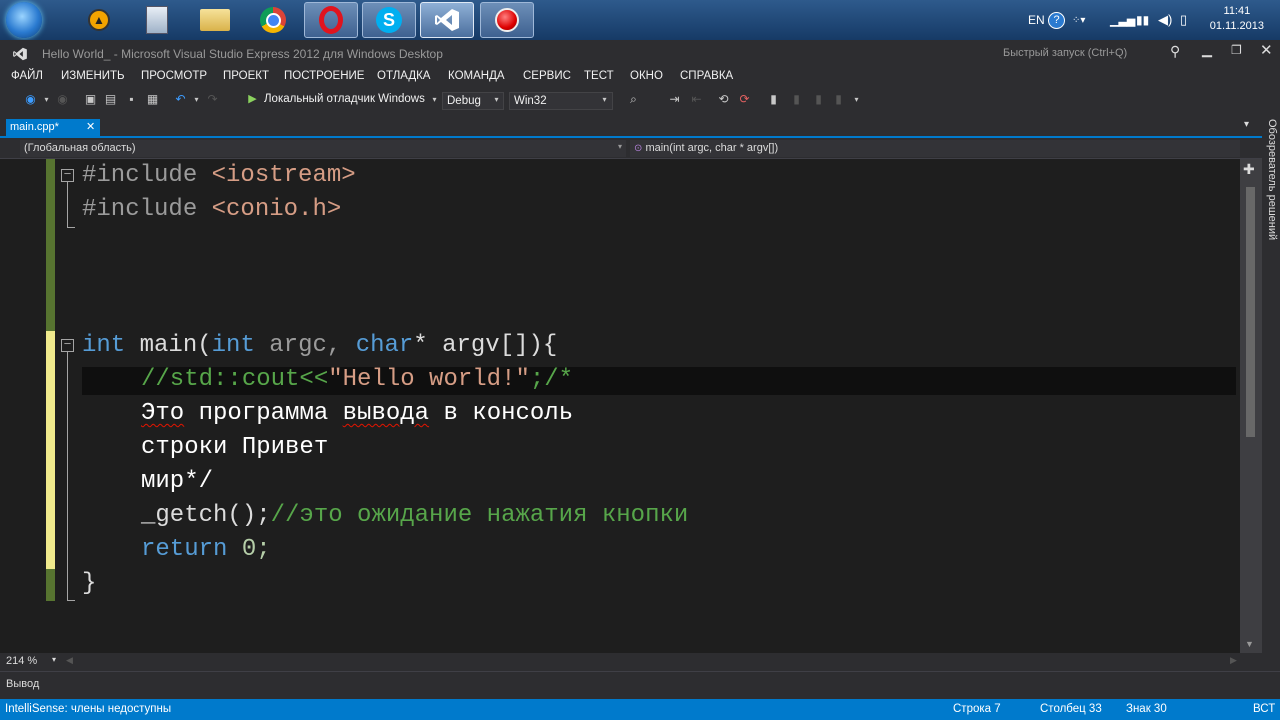 The width and height of the screenshot is (1280, 720). I want to click on tab-main-cpp: main.cpp* ✕, so click(53, 127).